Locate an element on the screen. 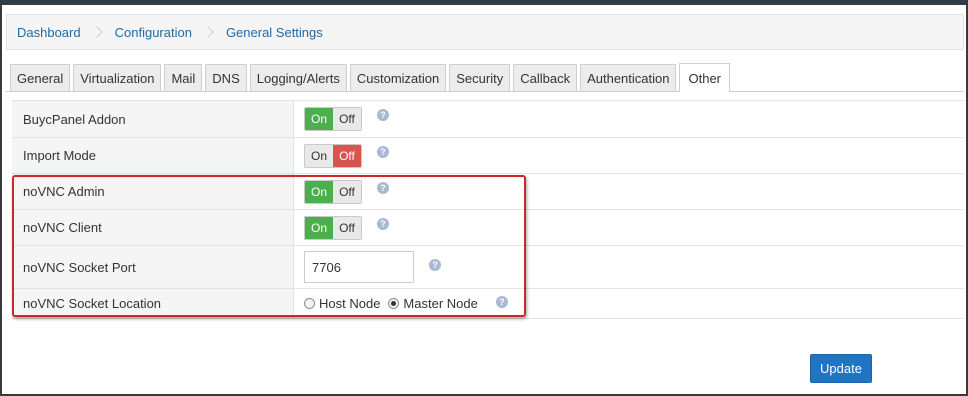 Image resolution: width=968 pixels, height=396 pixels. setting-row-novnc-admin: noVNC Admin On Off ? is located at coordinates (488, 192).